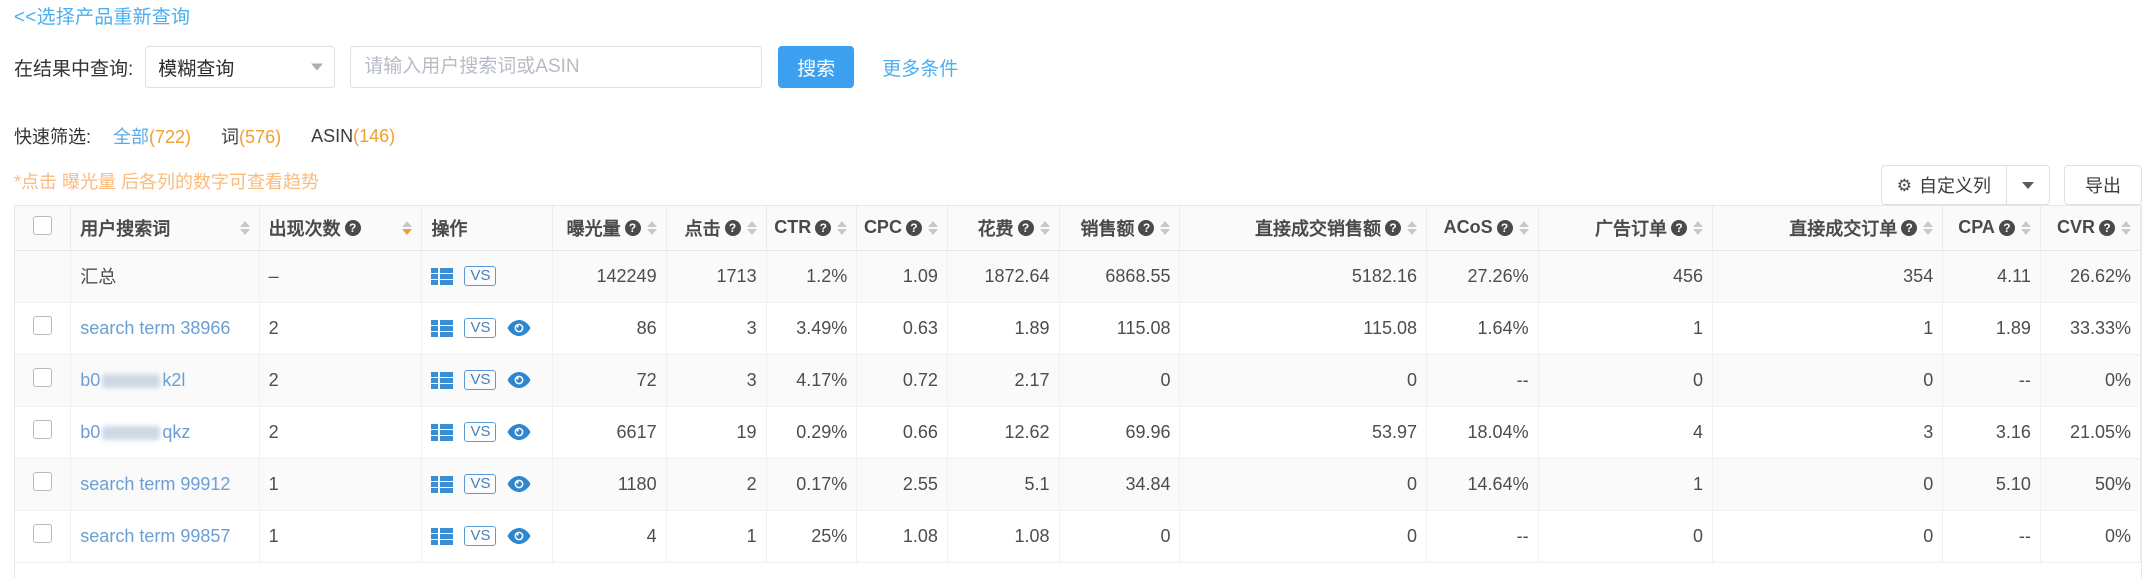  Describe the element at coordinates (43, 225) in the screenshot. I see `select-all-checkbox` at that location.